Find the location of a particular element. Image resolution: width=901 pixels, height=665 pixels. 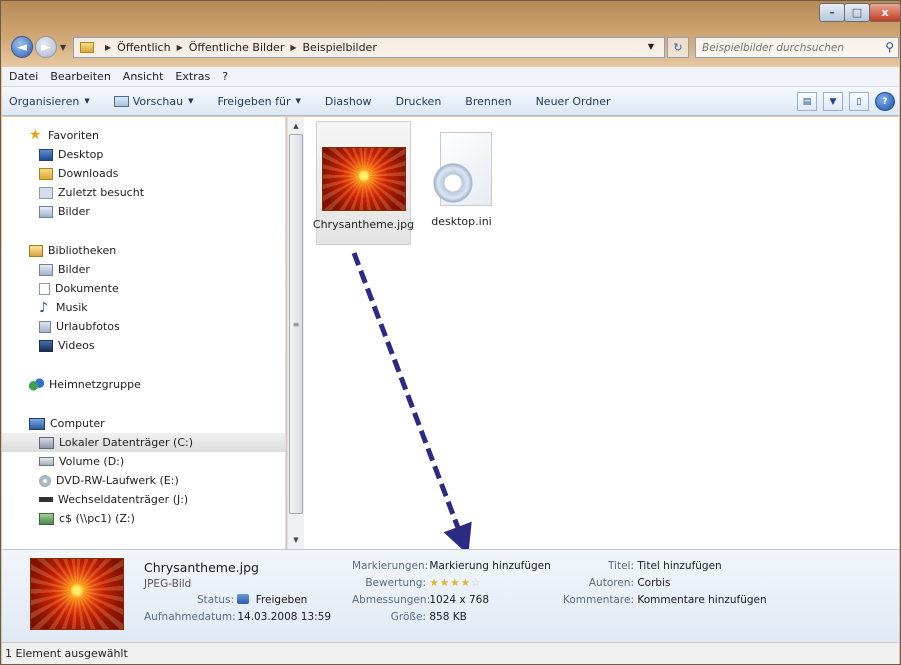

details-size: Größe: 858 KB is located at coordinates (409, 617).